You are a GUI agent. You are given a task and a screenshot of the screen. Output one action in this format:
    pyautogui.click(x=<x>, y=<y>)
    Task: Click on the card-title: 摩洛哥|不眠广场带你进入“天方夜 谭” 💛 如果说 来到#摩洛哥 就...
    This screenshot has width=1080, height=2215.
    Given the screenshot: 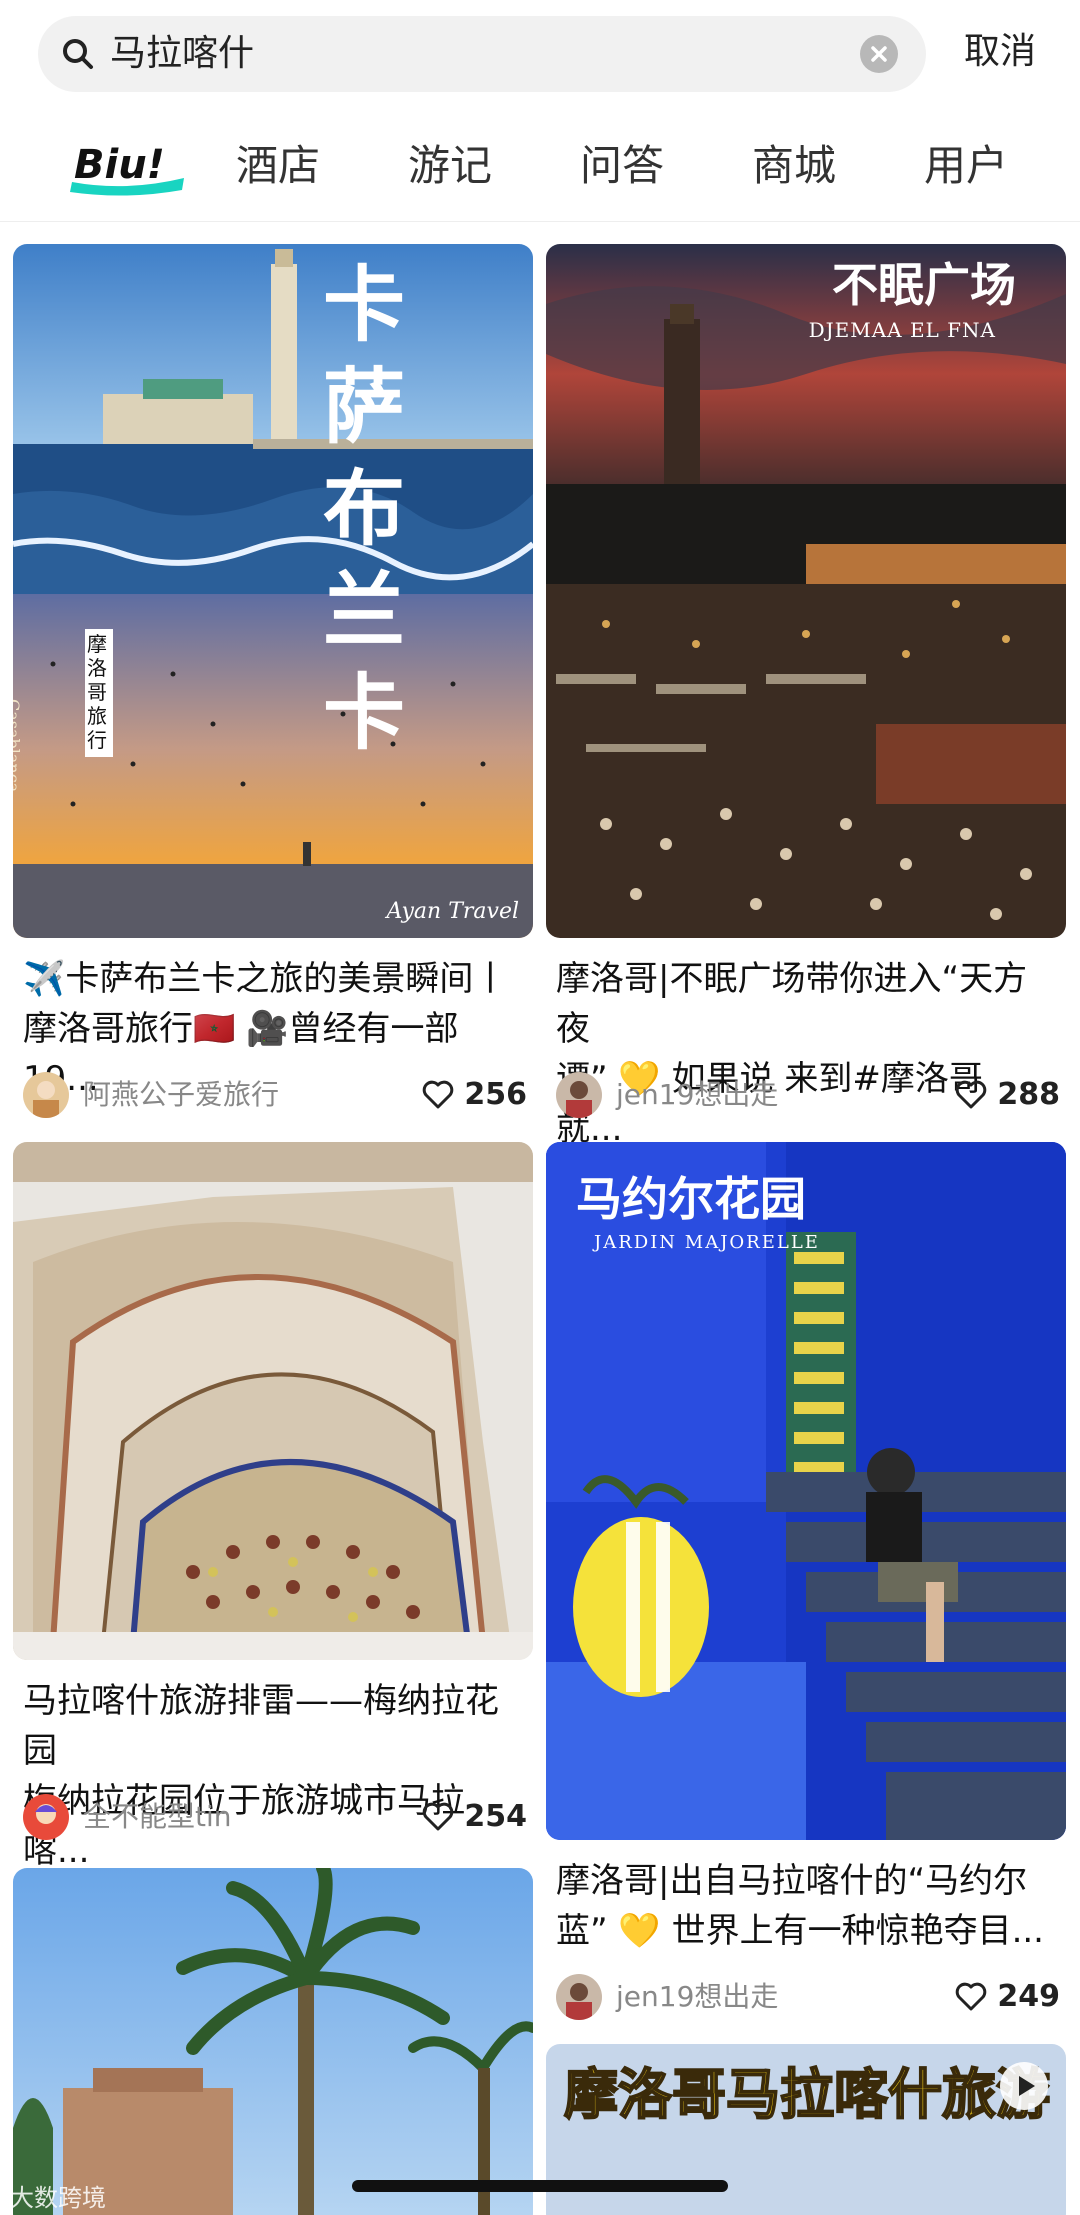 What is the action you would take?
    pyautogui.click(x=806, y=1054)
    